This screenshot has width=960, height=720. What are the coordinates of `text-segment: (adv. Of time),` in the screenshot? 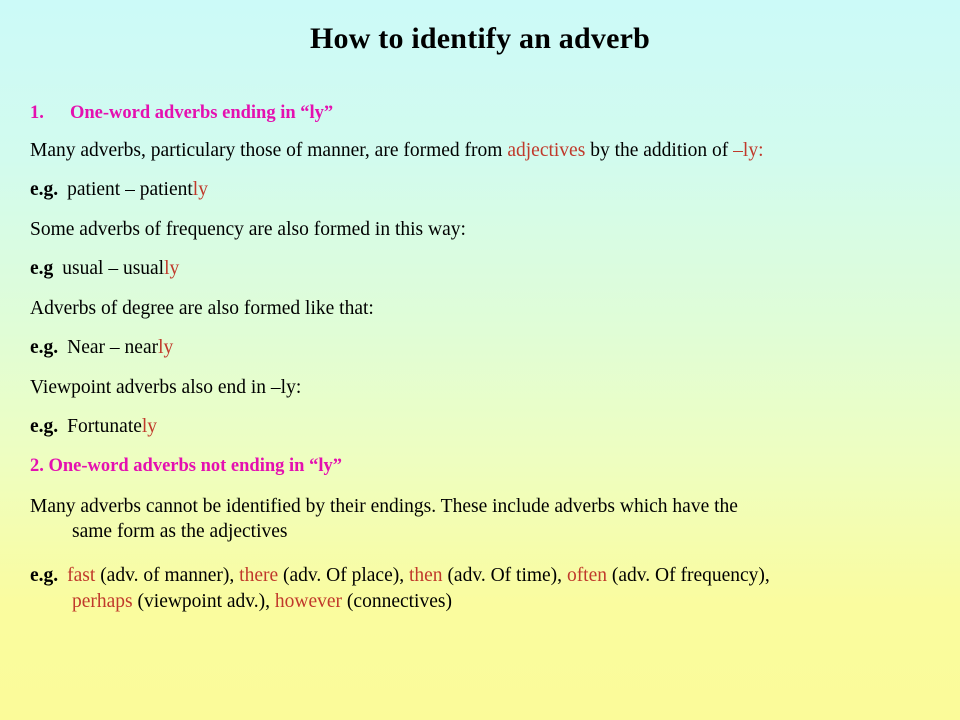 It's located at (504, 575).